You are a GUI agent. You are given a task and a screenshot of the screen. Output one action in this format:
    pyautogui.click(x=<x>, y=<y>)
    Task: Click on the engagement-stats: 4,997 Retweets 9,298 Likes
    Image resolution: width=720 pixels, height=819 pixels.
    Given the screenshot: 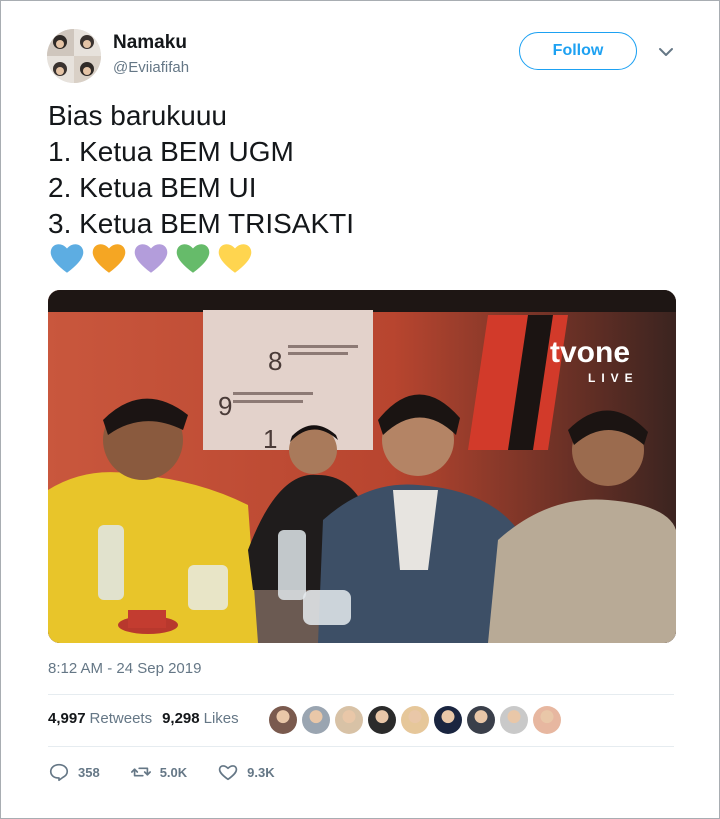 What is the action you would take?
    pyautogui.click(x=143, y=718)
    